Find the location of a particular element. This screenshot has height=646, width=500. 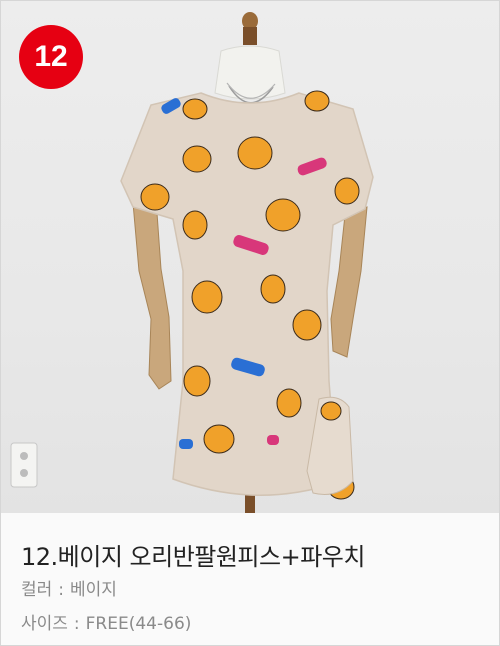

wall-outlet is located at coordinates (24, 465).